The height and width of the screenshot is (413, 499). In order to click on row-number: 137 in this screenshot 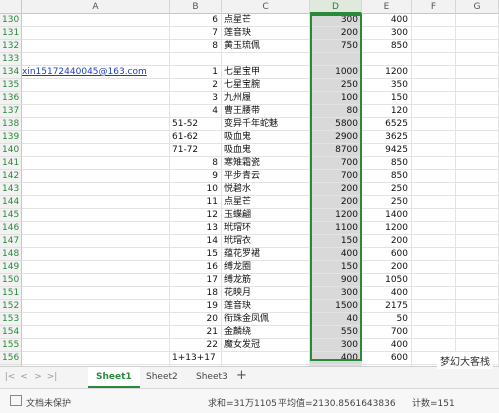, I will do `click(11, 111)`.